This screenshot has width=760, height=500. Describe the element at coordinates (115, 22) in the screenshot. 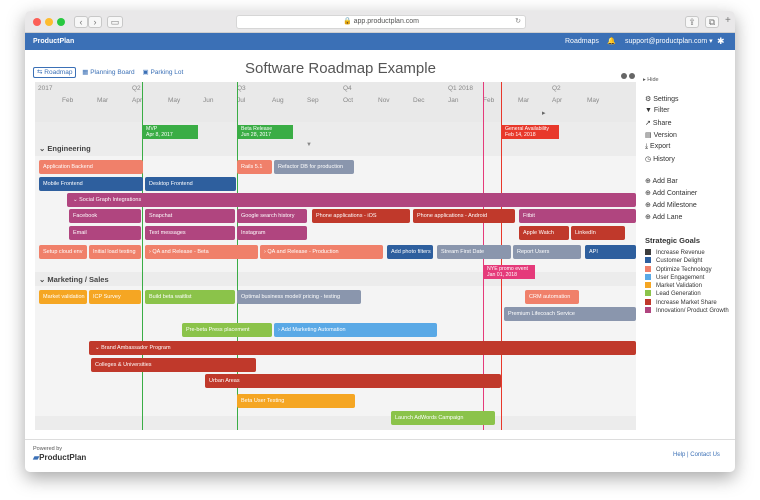

I see `sidebar-toggle-icon: ▭` at that location.